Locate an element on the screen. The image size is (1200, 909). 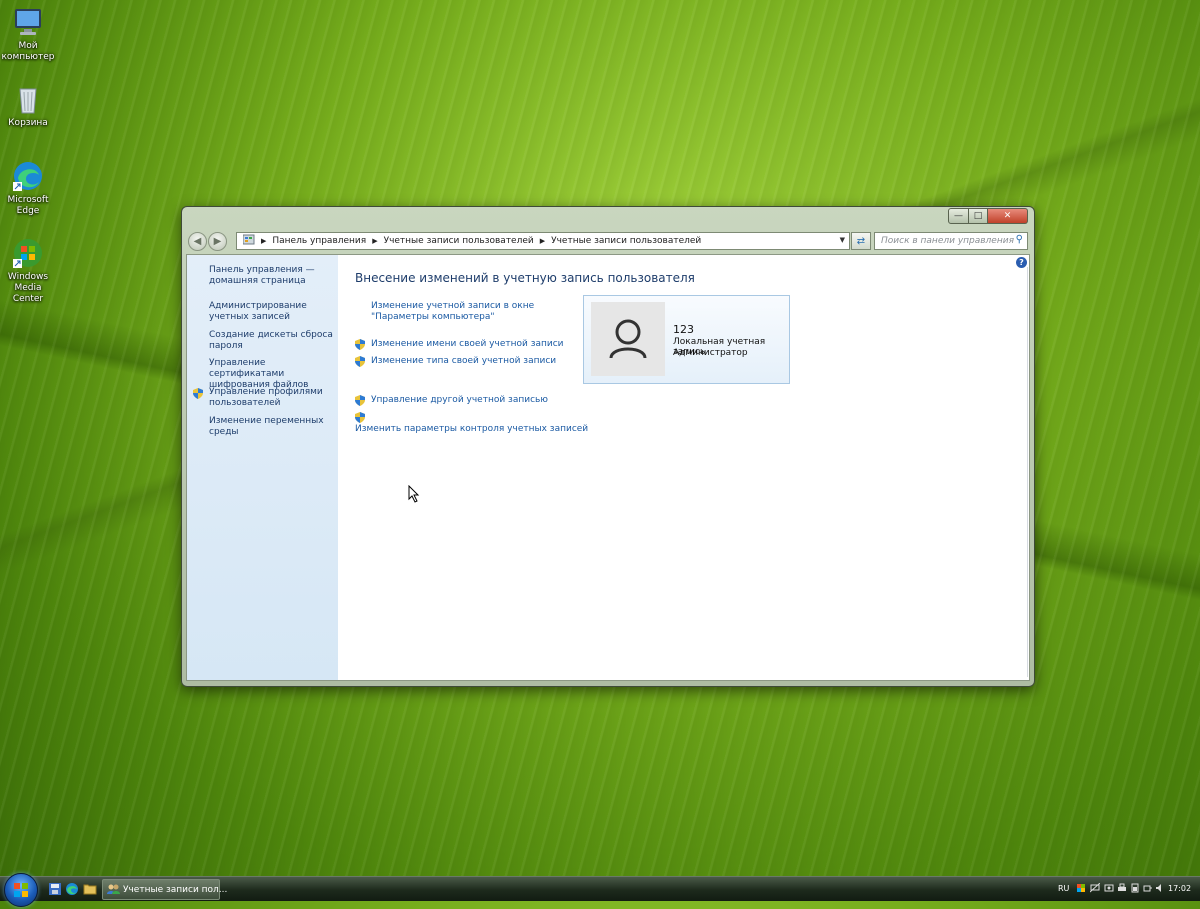
battery-icon is located at coordinates (1135, 888).